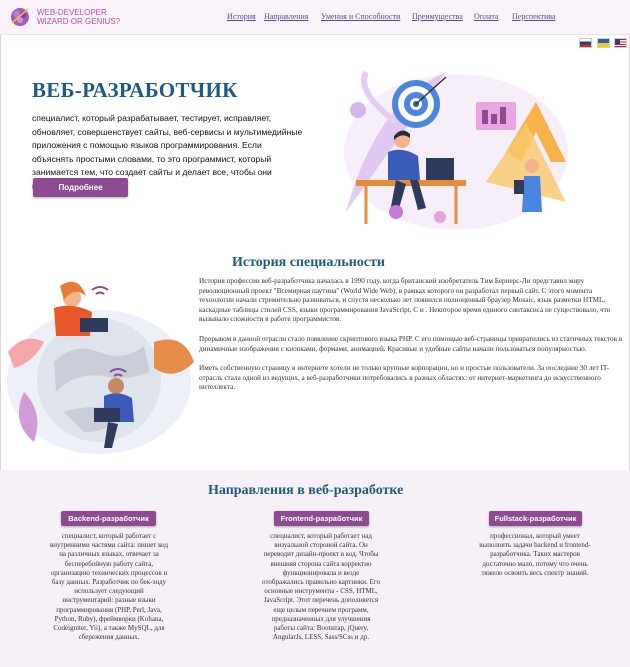 This screenshot has width=630, height=667. I want to click on globe-people-illustration, so click(100, 367).